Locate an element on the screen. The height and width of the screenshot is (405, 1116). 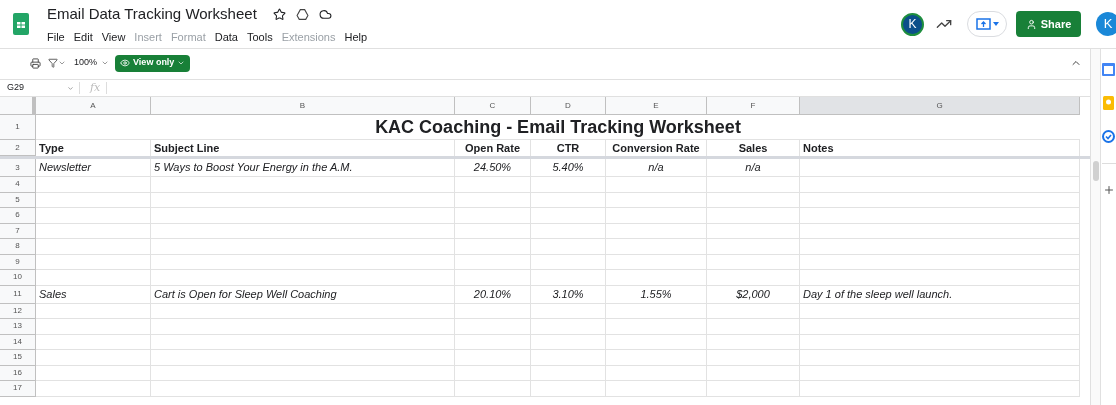
present-icon is located at coordinates (983, 24).